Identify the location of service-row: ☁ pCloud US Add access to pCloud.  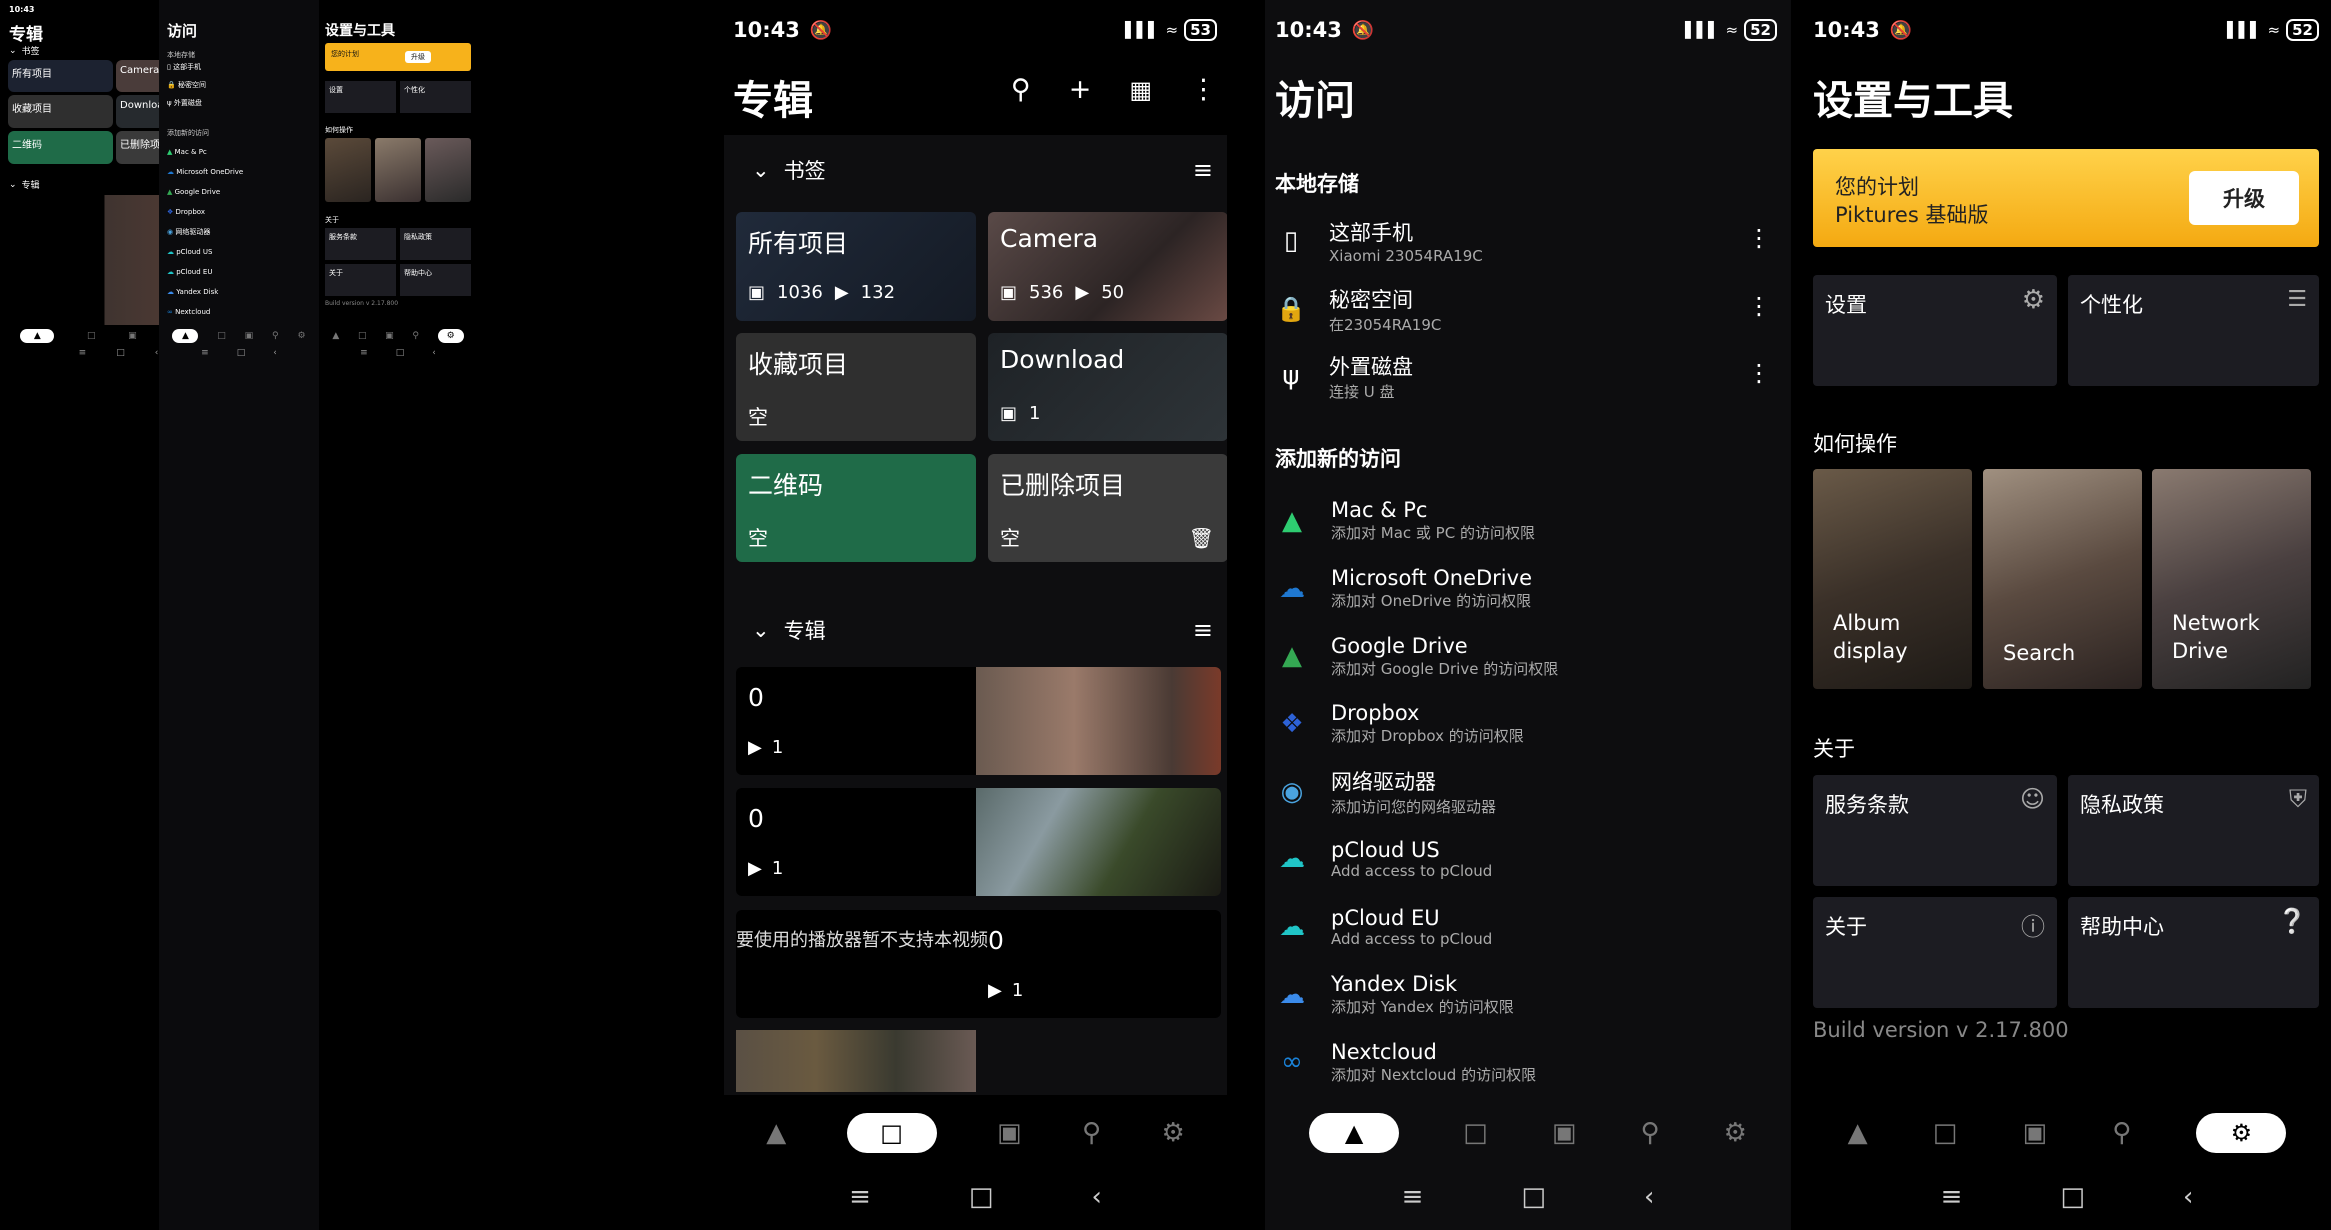
(1525, 859).